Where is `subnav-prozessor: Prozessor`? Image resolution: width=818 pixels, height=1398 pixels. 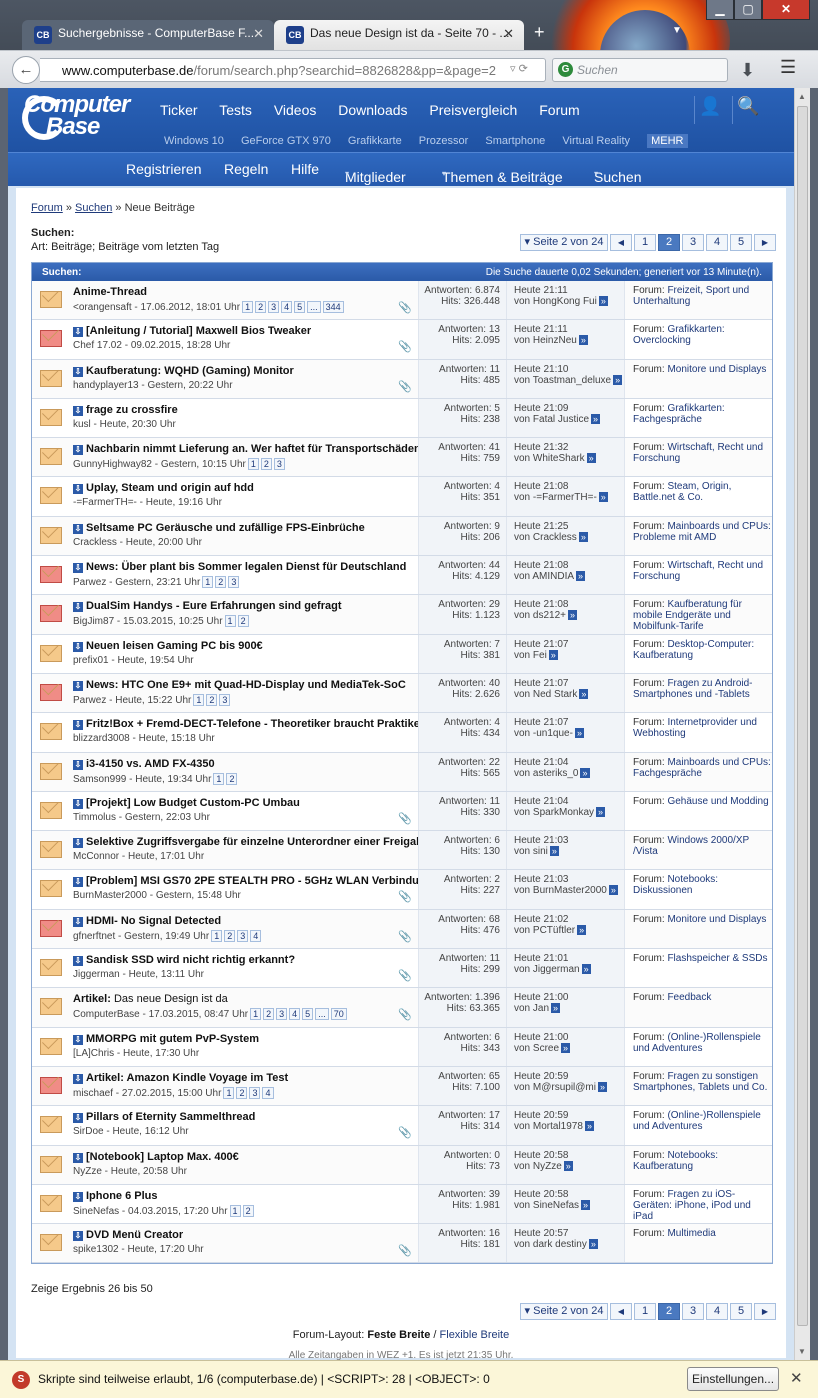
subnav-prozessor: Prozessor is located at coordinates (444, 141).